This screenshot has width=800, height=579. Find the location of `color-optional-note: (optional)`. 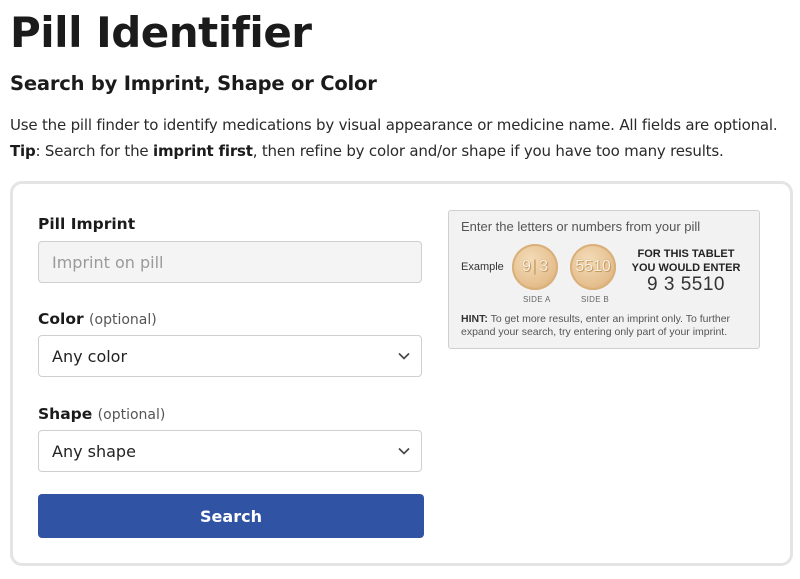

color-optional-note: (optional) is located at coordinates (123, 320).